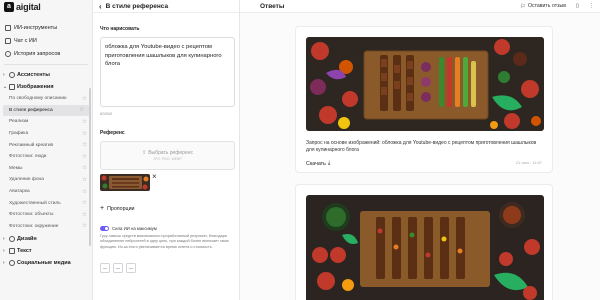 The width and height of the screenshot is (600, 300). Describe the element at coordinates (137, 6) in the screenshot. I see `panel-title: В стиле референса` at that location.